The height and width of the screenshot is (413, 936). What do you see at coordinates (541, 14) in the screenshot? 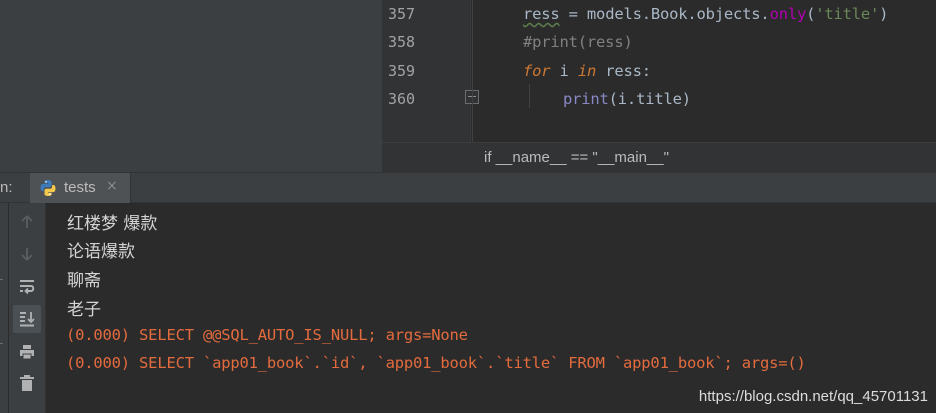
I see `variable-ress: ress` at bounding box center [541, 14].